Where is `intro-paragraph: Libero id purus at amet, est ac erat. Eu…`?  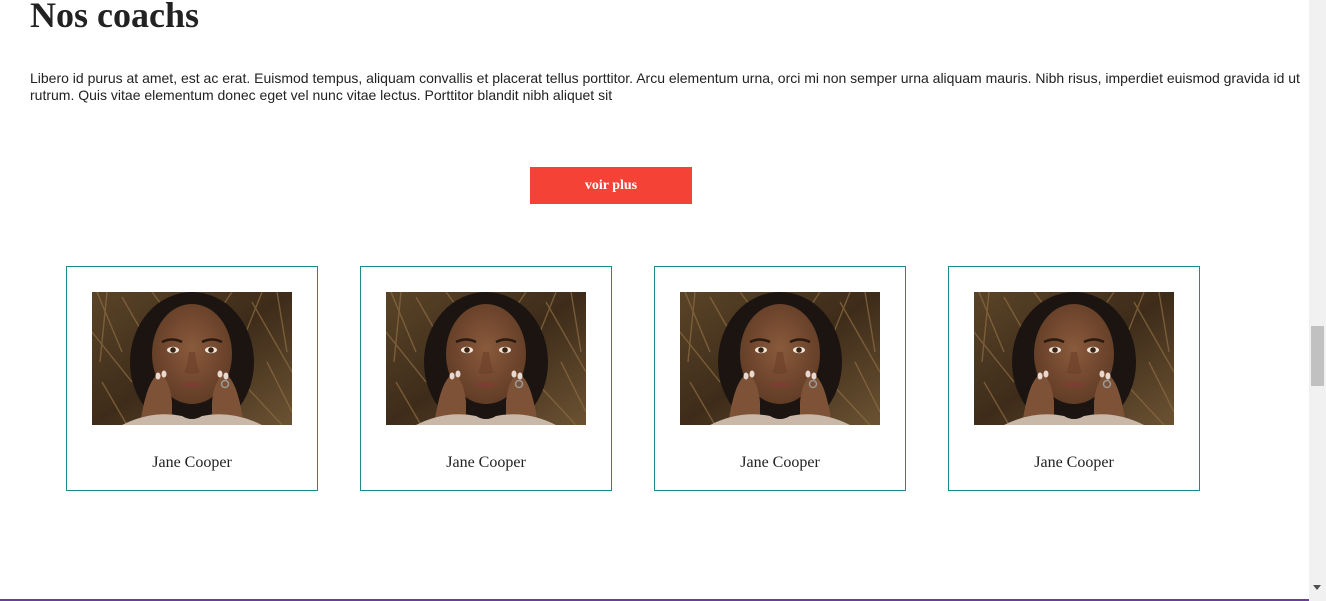 intro-paragraph: Libero id purus at amet, est ac erat. Eu… is located at coordinates (665, 86).